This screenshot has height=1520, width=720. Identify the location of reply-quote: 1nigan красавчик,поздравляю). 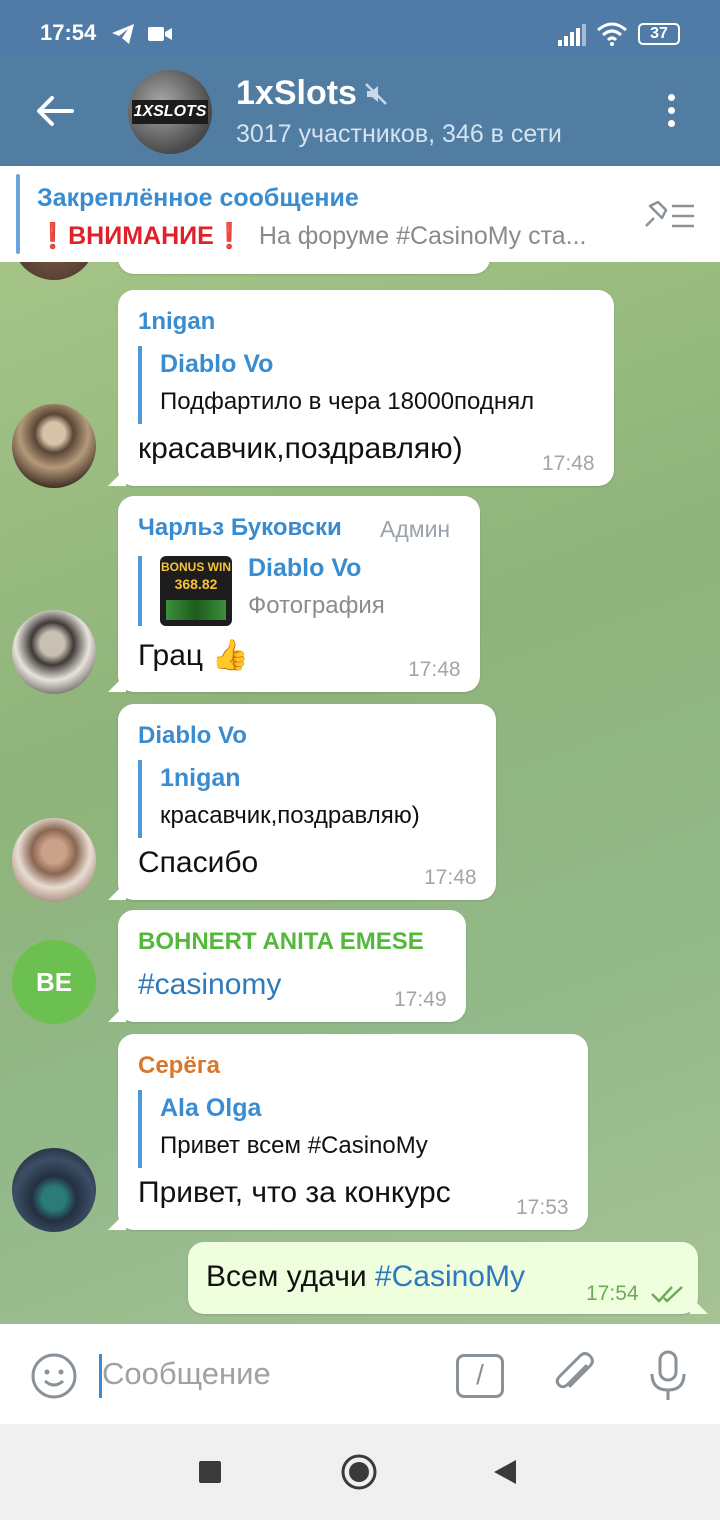
(279, 799).